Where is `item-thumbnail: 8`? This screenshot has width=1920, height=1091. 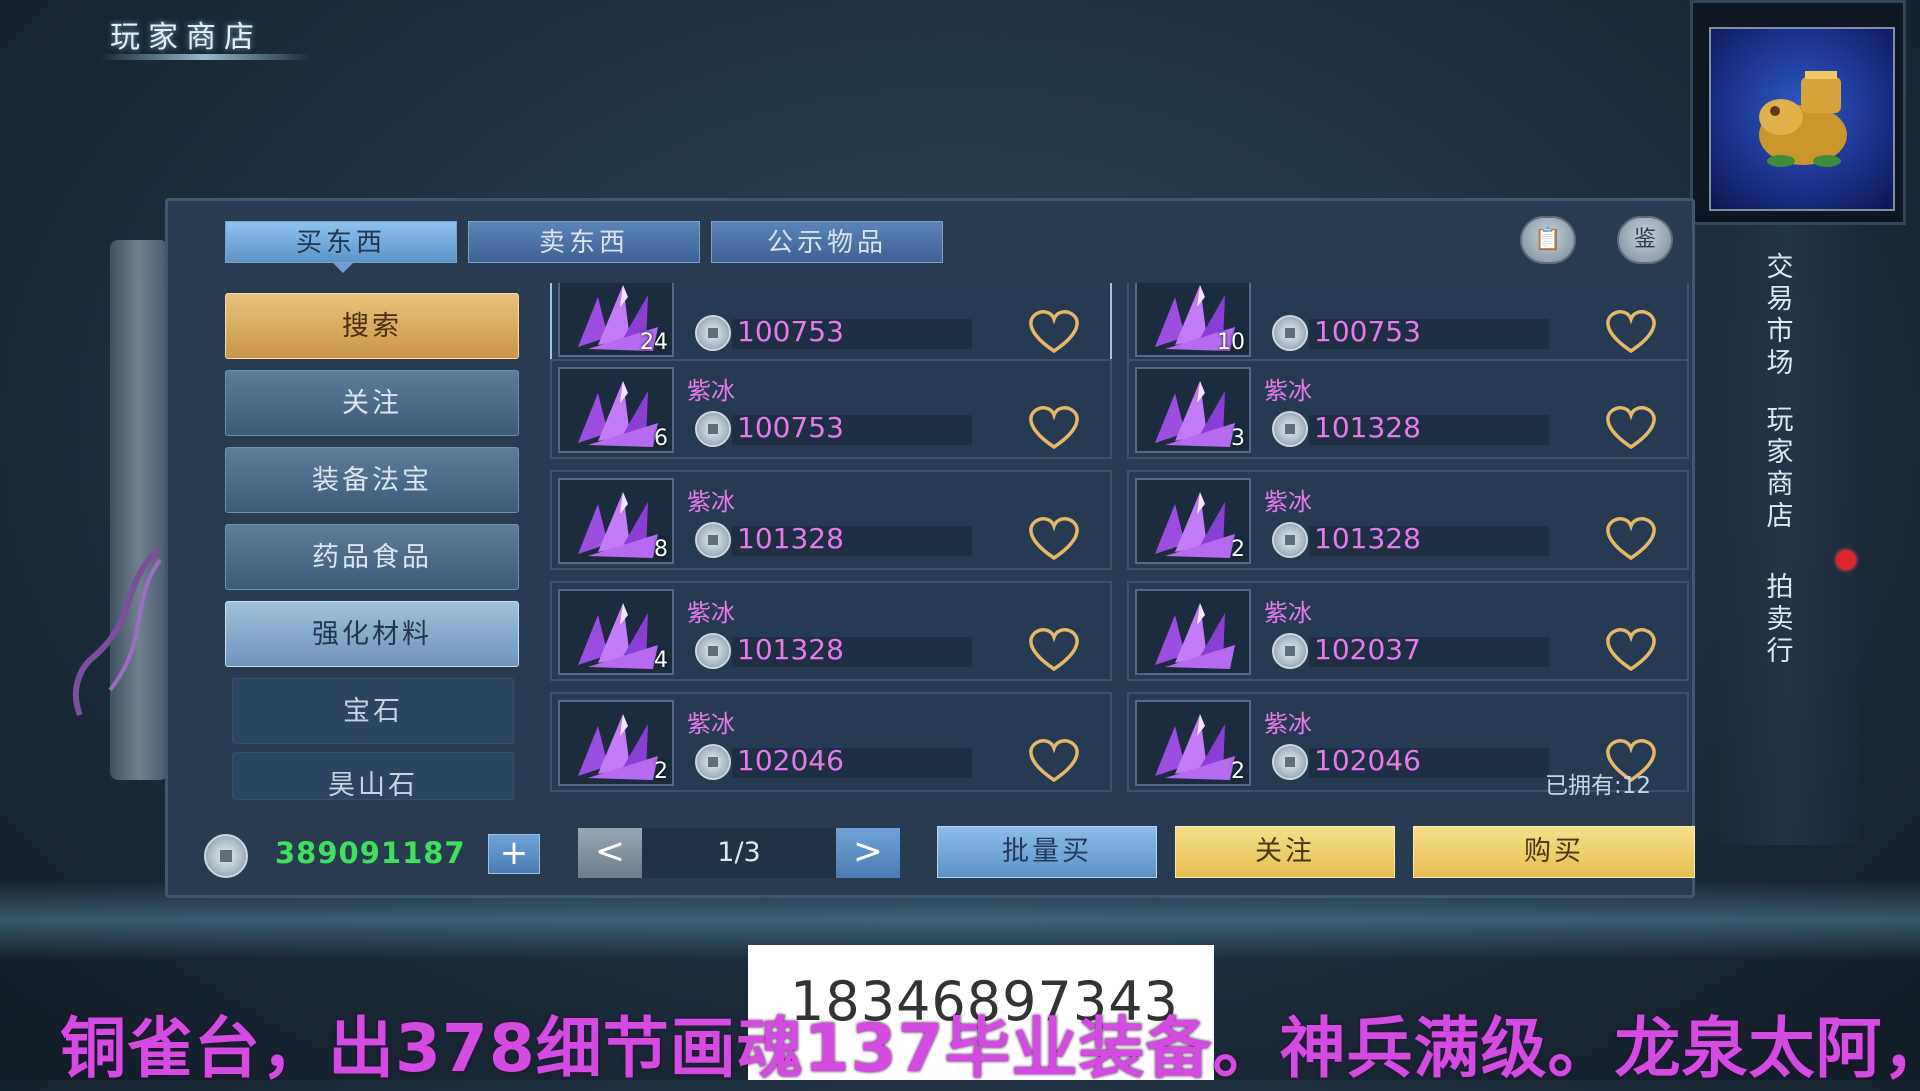
item-thumbnail: 8 is located at coordinates (616, 521).